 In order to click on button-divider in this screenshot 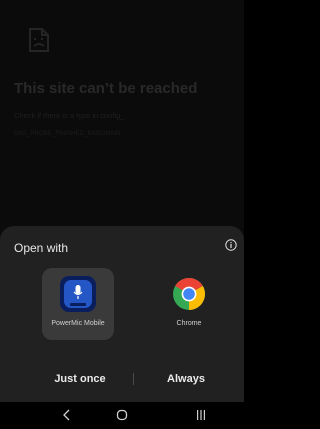, I will do `click(133, 379)`.